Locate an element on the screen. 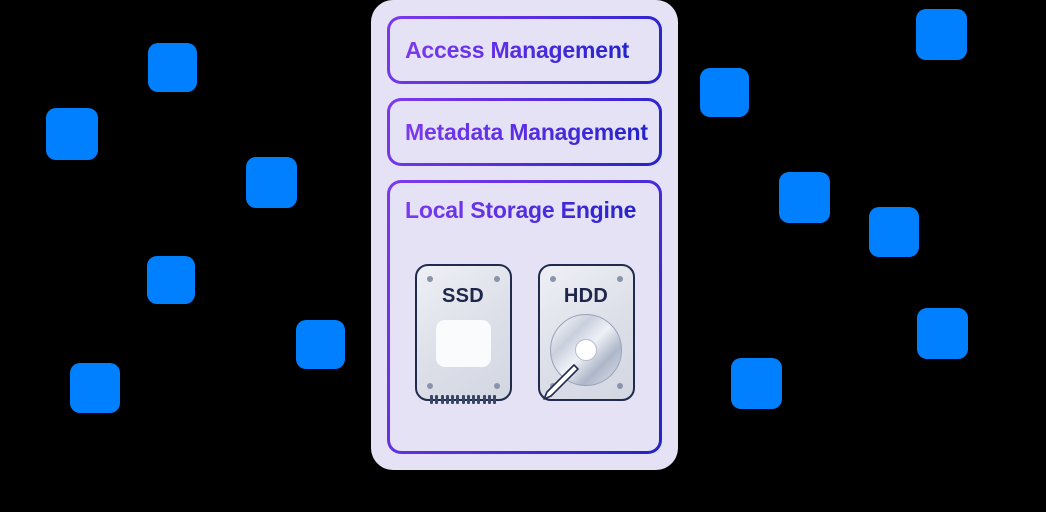  hdd-label: HDD is located at coordinates (586, 296).